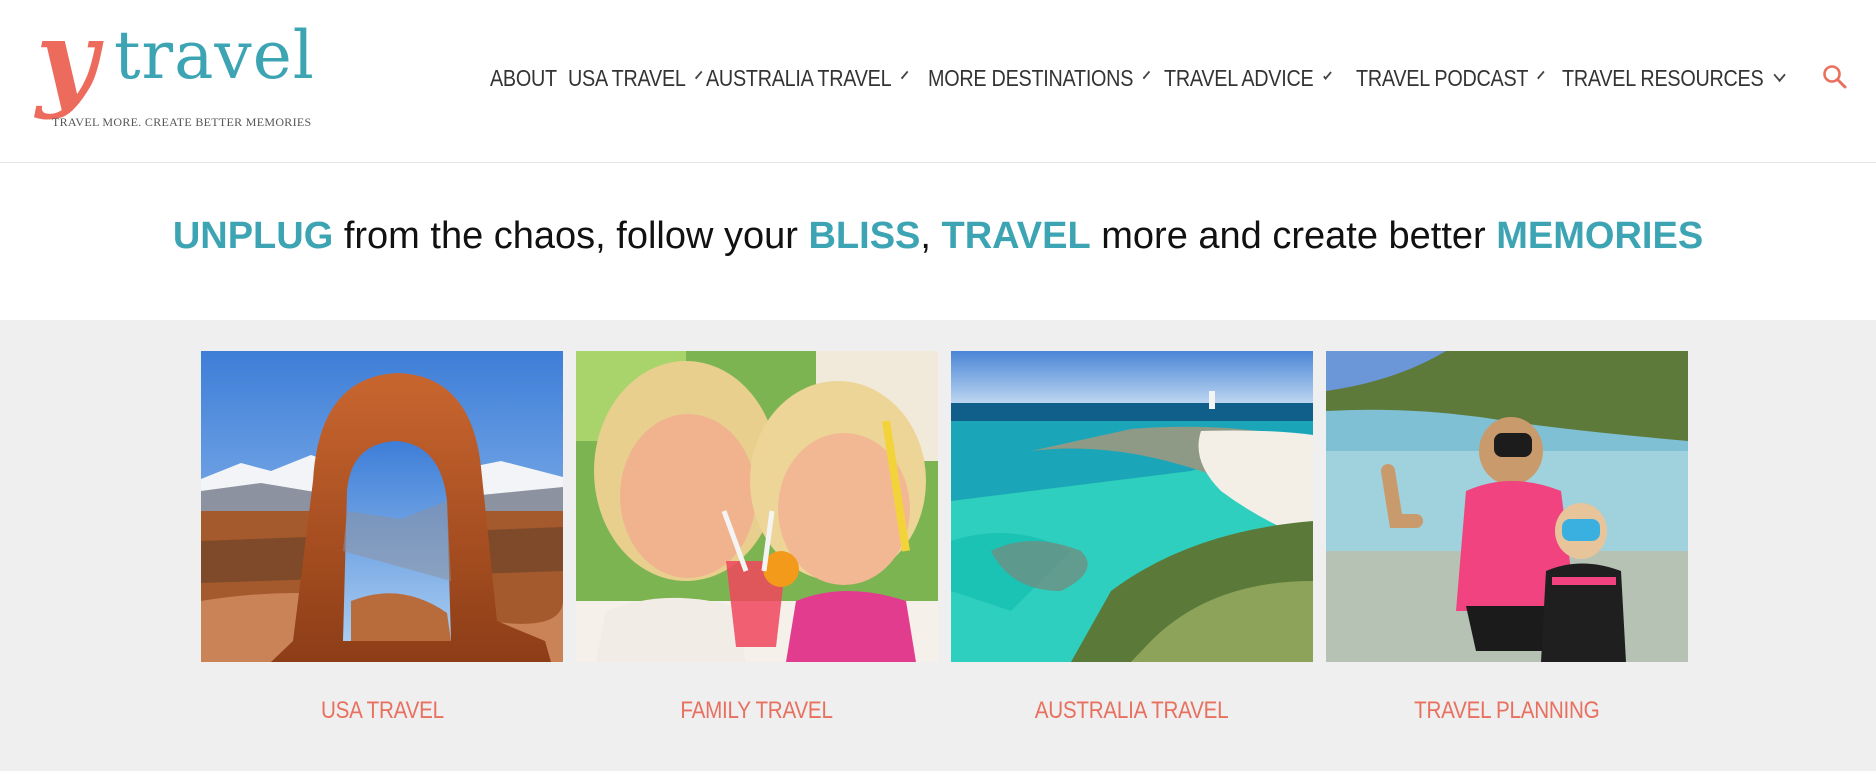  I want to click on logo-tagline: TRAVEL MORE. CREATE BETTER MEMORIES, so click(182, 122).